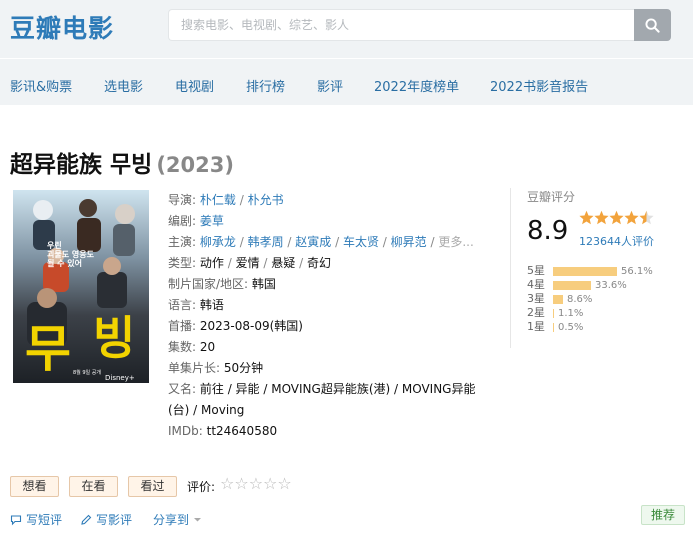 The image size is (693, 546). Describe the element at coordinates (551, 197) in the screenshot. I see `rating-title: 豆瓣评分` at that location.